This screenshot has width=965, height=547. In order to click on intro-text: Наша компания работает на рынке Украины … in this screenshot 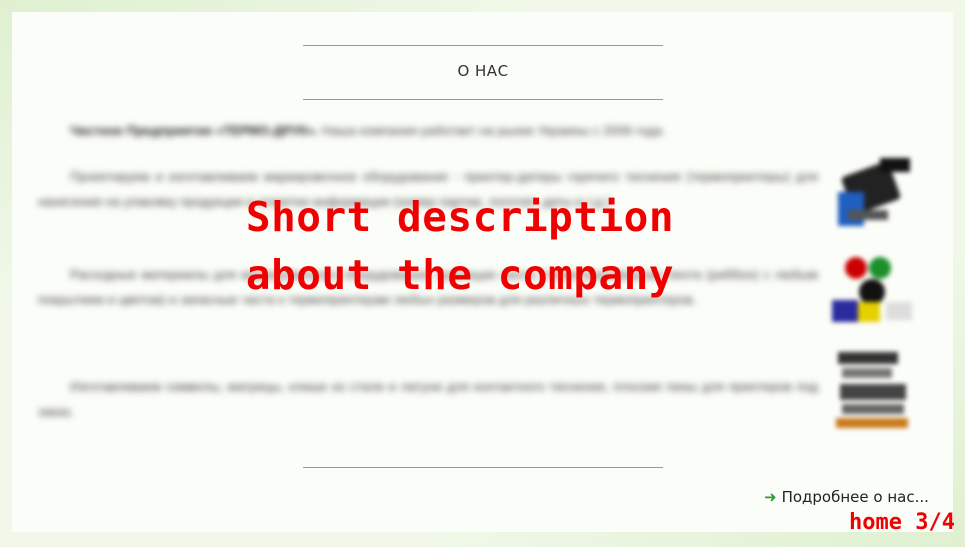, I will do `click(493, 130)`.